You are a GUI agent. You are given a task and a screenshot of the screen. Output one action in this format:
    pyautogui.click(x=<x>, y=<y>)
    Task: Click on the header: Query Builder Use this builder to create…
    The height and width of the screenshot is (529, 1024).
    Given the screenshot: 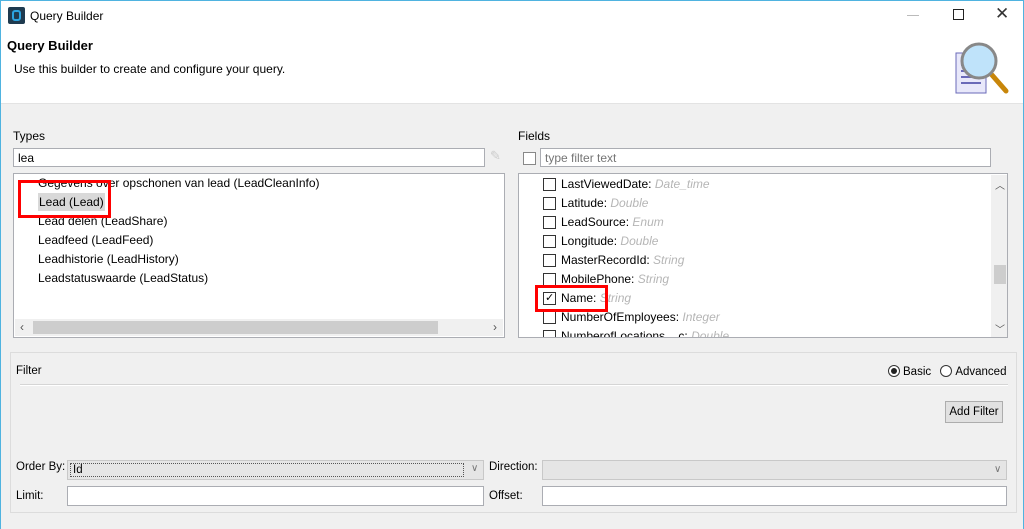 What is the action you would take?
    pyautogui.click(x=512, y=67)
    